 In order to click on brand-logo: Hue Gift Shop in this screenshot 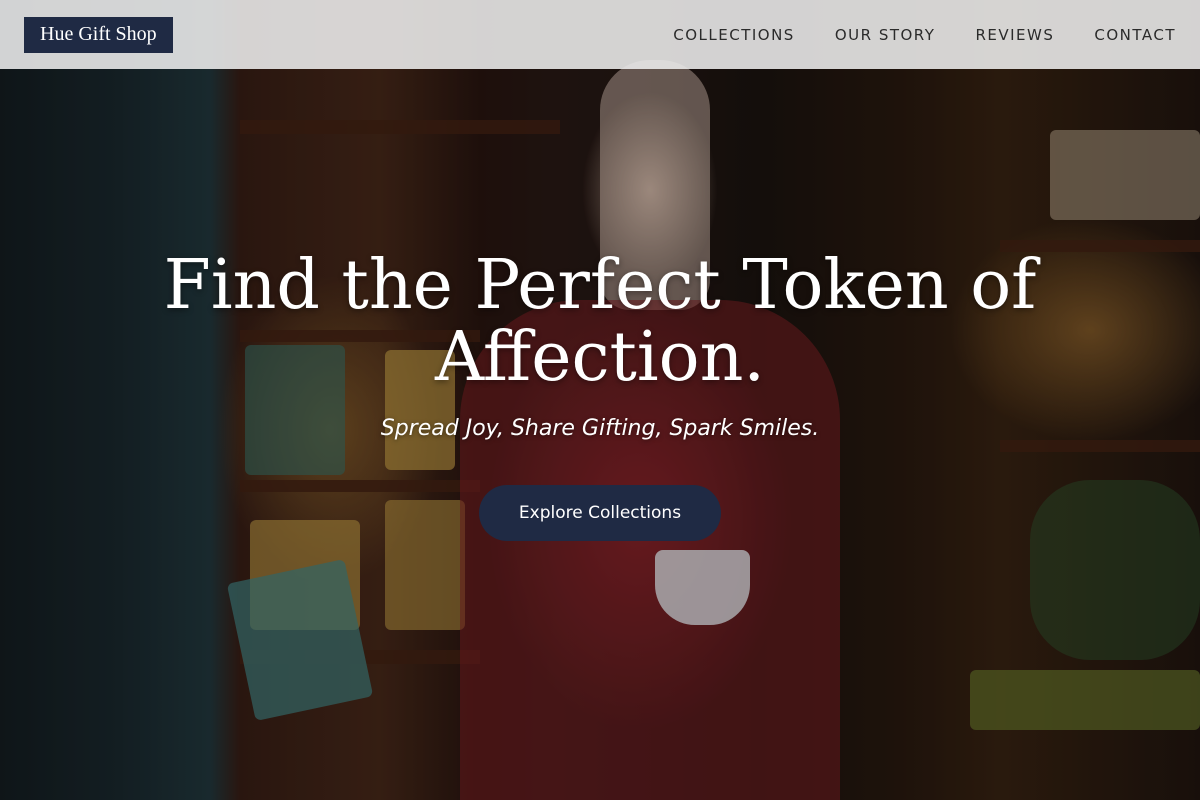, I will do `click(98, 34)`.